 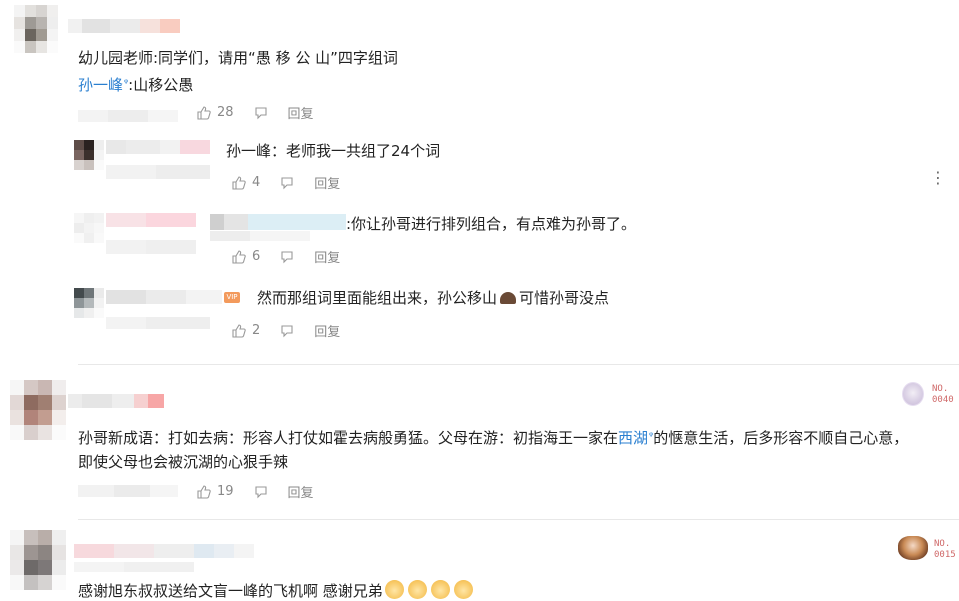 I want to click on comment-text-part: 的惬意生活，后多形容不顺自己心意，, so click(x=781, y=438).